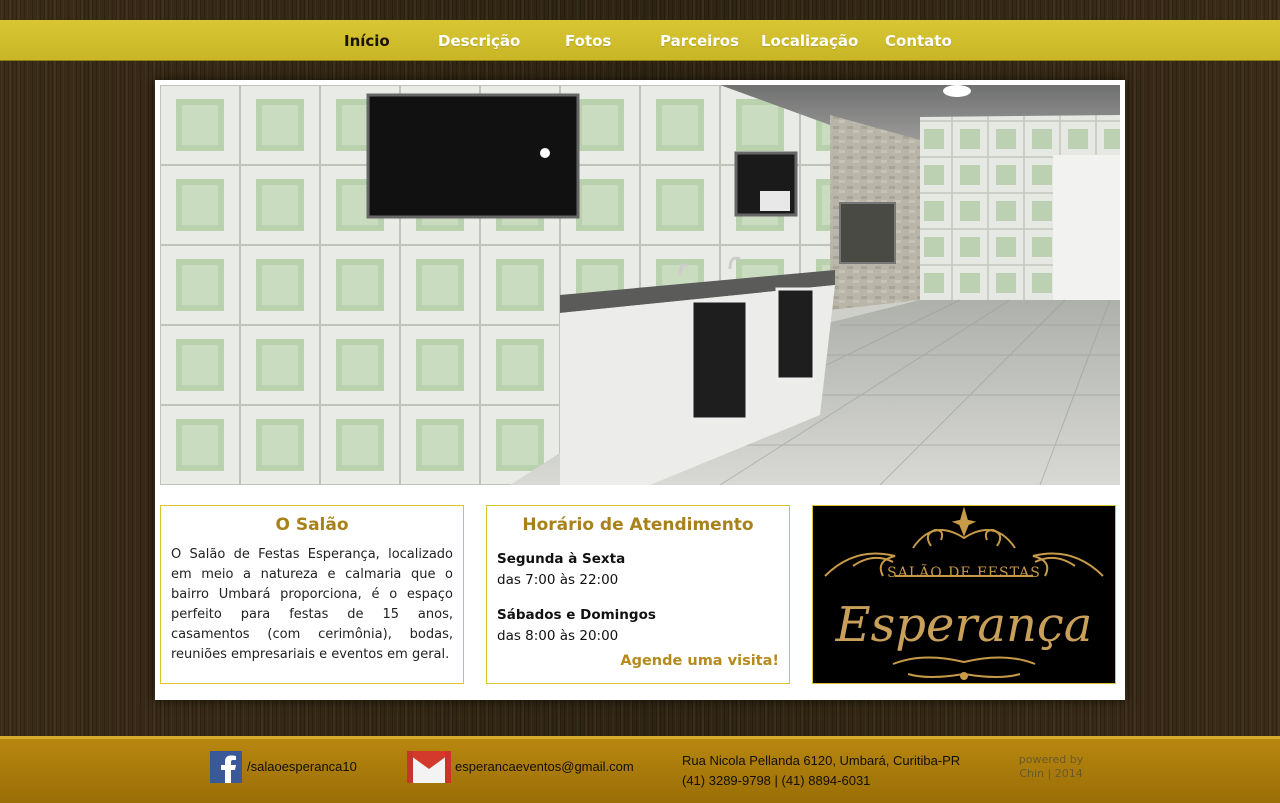 The height and width of the screenshot is (803, 1280). Describe the element at coordinates (561, 559) in the screenshot. I see `schedule-days-weekdays: Segunda à Sexta` at that location.